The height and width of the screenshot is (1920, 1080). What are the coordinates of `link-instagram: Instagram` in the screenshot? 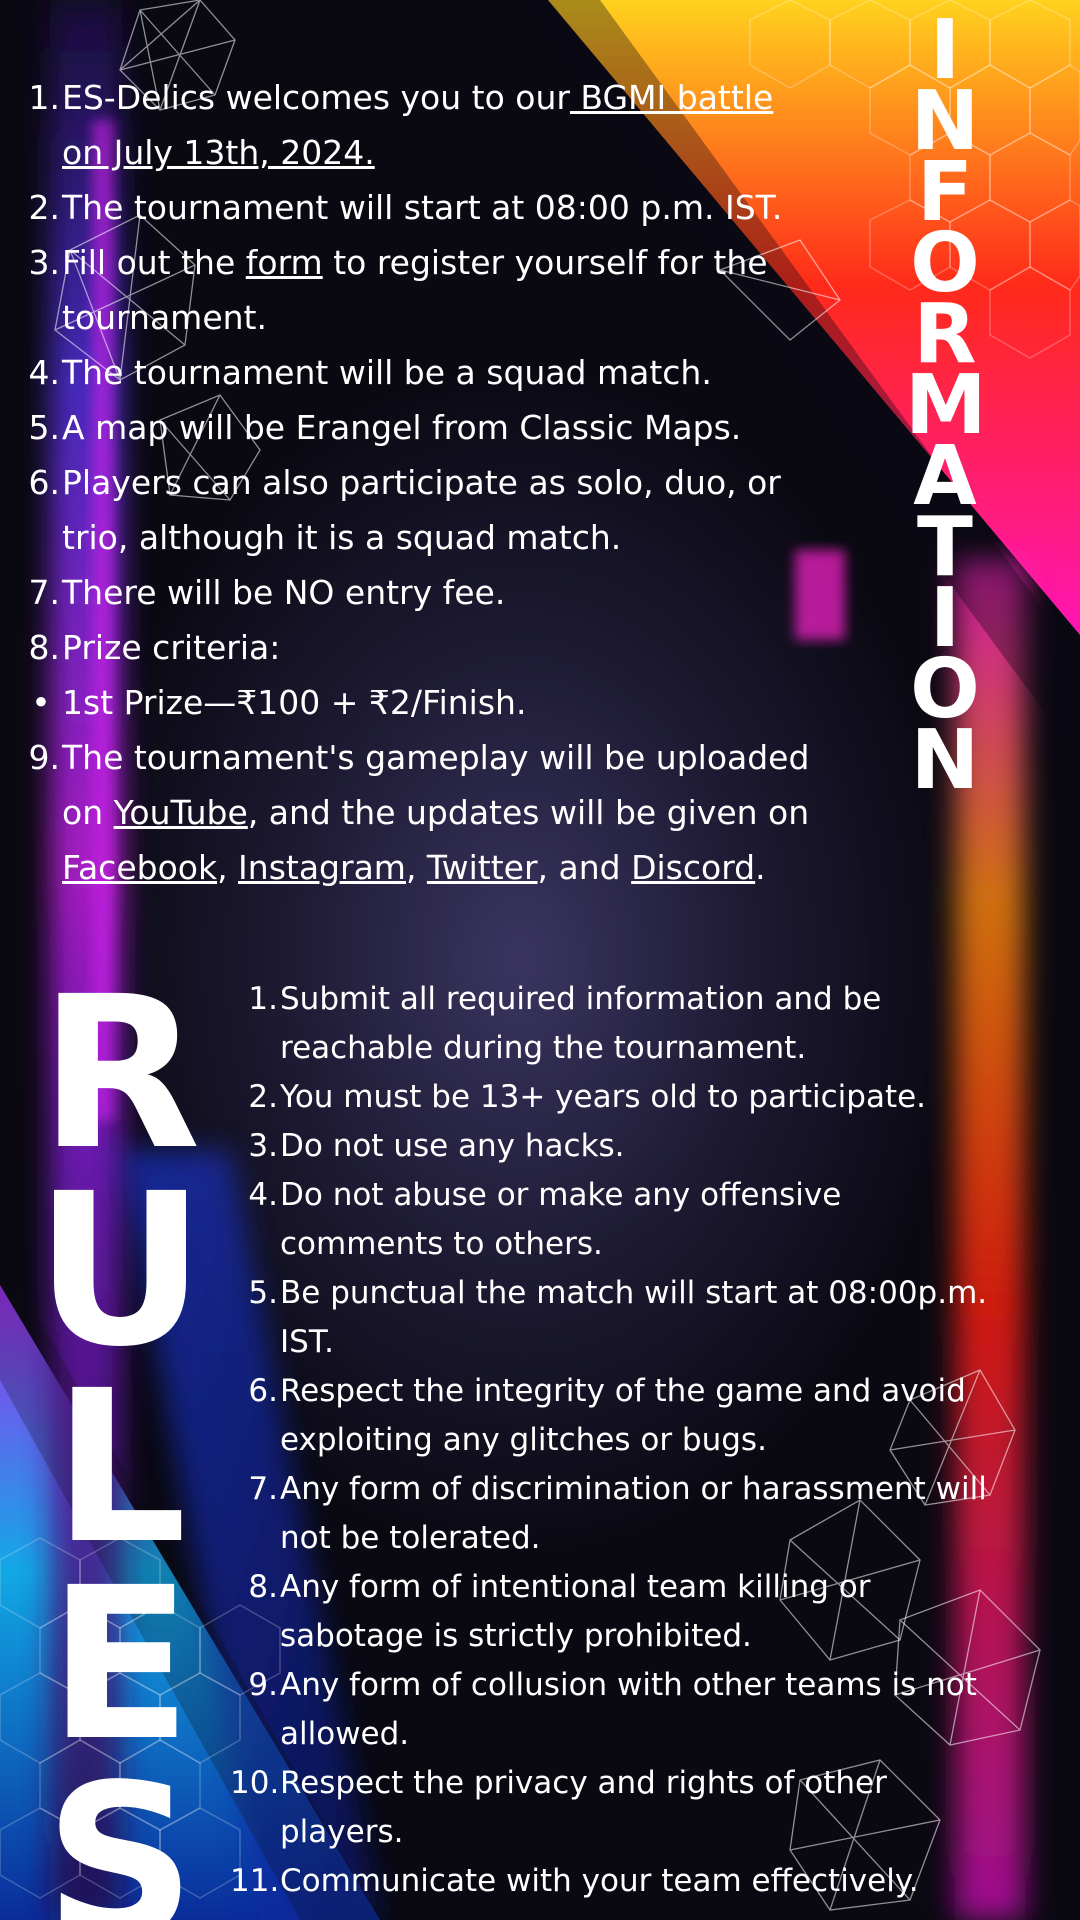 It's located at (322, 867).